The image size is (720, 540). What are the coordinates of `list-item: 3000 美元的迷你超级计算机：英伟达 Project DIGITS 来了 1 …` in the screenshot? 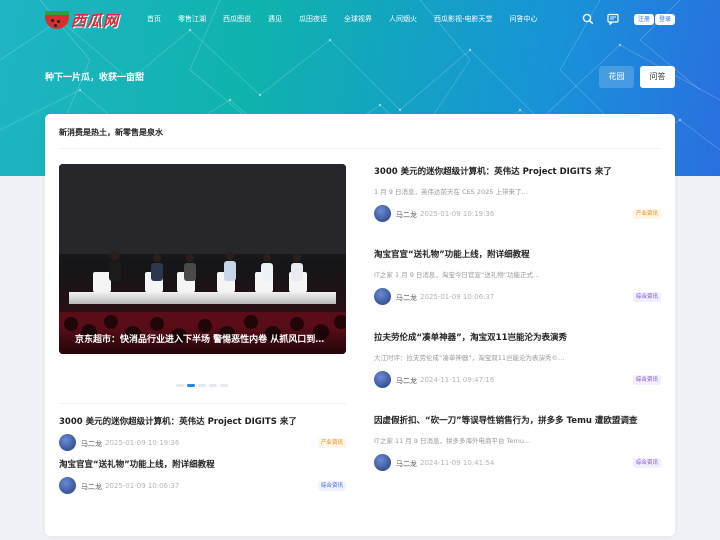 It's located at (517, 194).